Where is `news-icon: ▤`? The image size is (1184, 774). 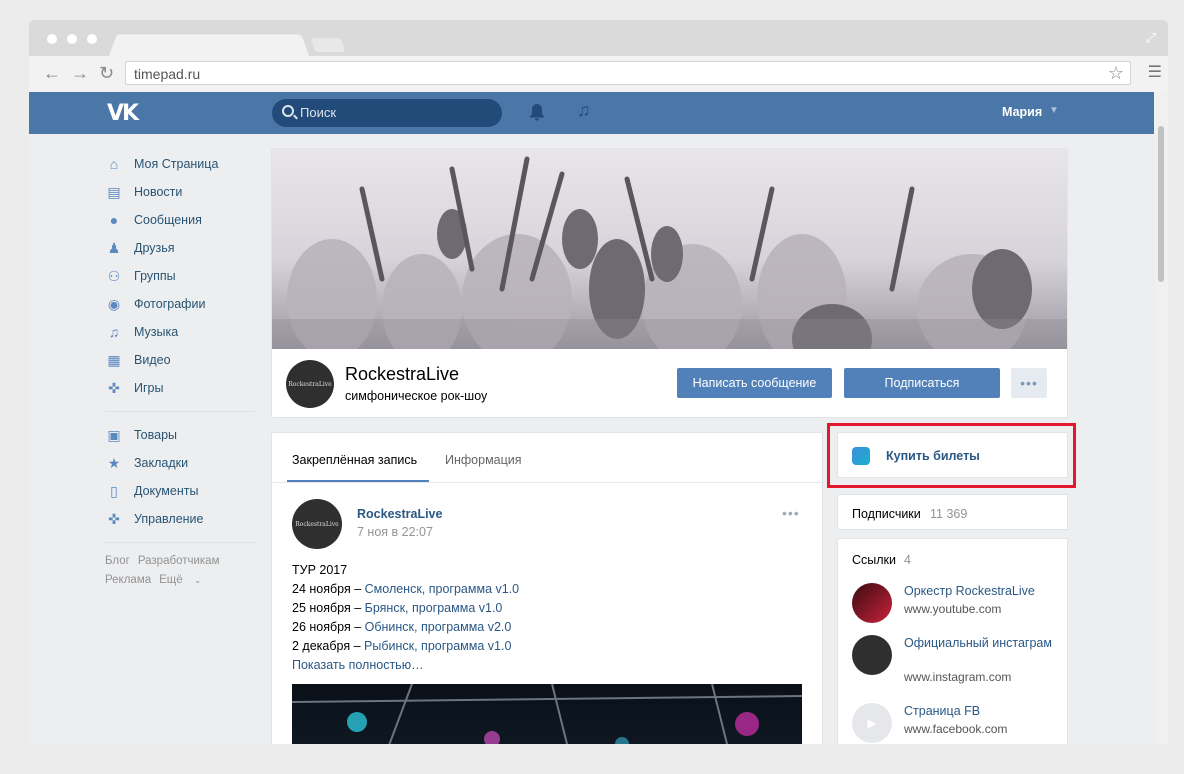 news-icon: ▤ is located at coordinates (114, 191).